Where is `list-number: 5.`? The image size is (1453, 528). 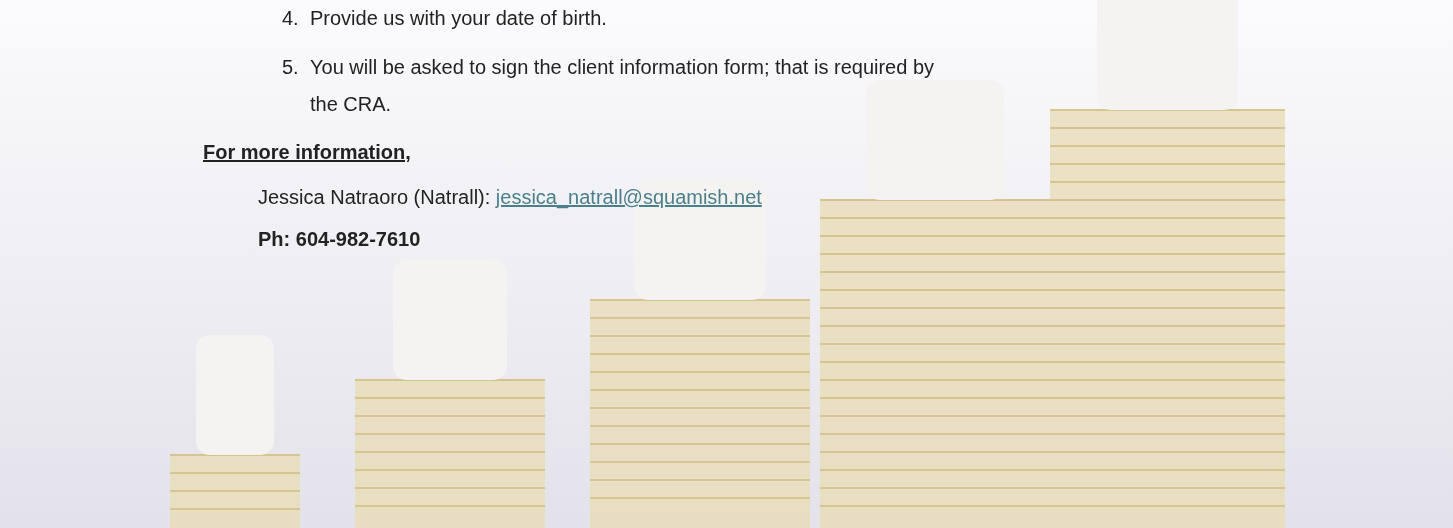
list-number: 5. is located at coordinates (291, 67).